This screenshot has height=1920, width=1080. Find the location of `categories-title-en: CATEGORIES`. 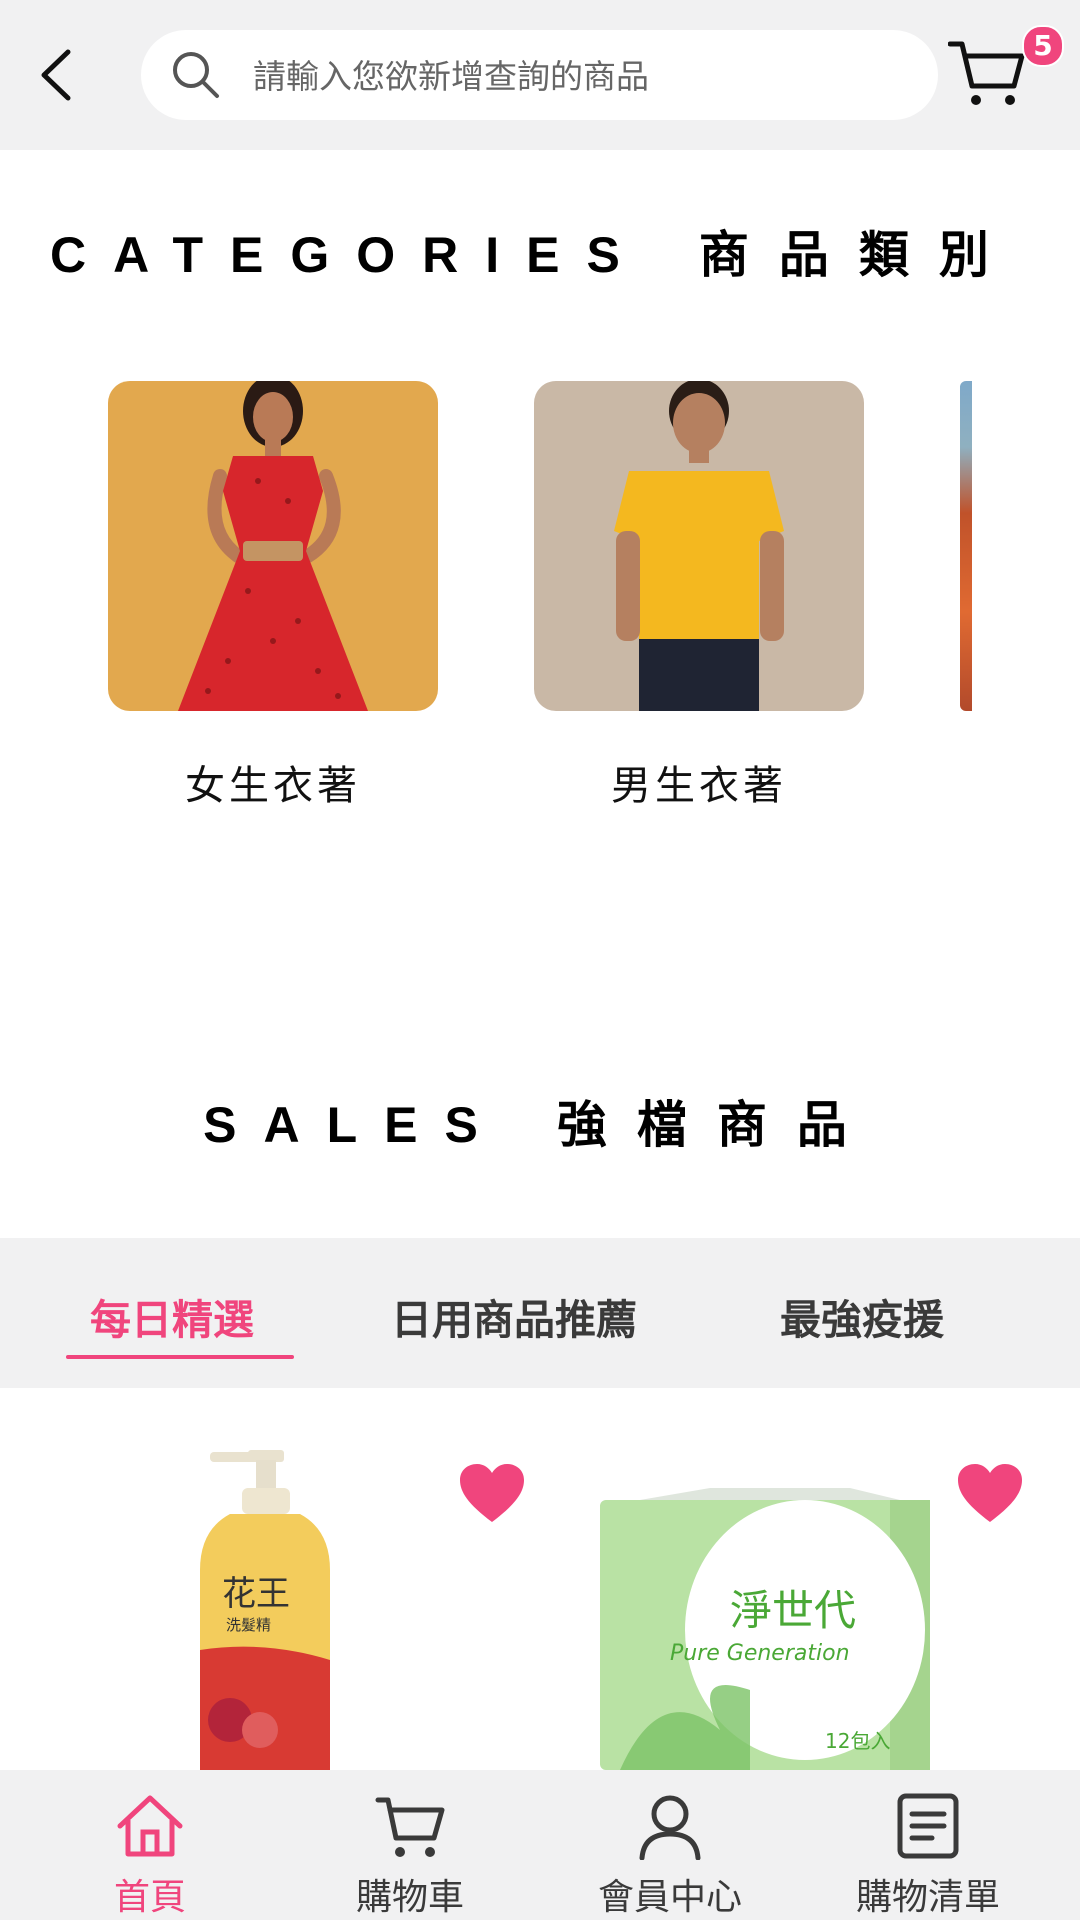

categories-title-en: CATEGORIES is located at coordinates (348, 255).